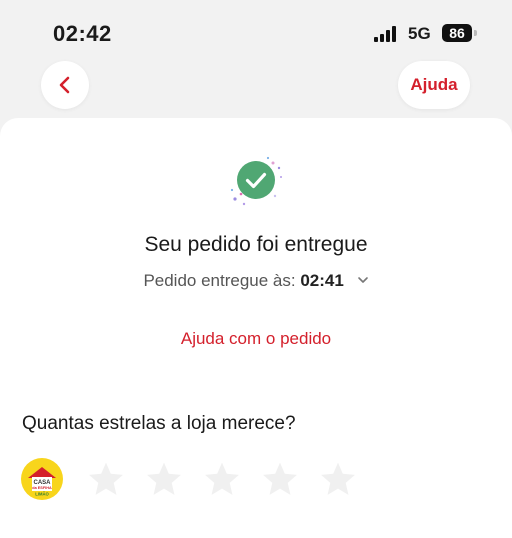 This screenshot has width=512, height=538. Describe the element at coordinates (219, 280) in the screenshot. I see `delivery-label: Pedido entregue às:` at that location.